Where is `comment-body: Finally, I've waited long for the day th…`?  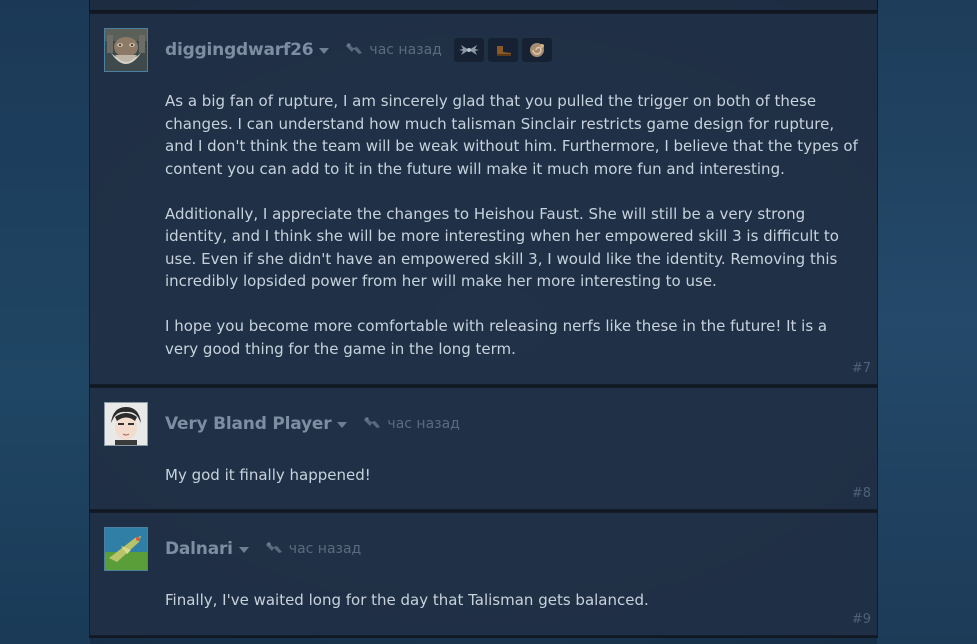
comment-body: Finally, I've waited long for the day th… is located at coordinates (515, 600).